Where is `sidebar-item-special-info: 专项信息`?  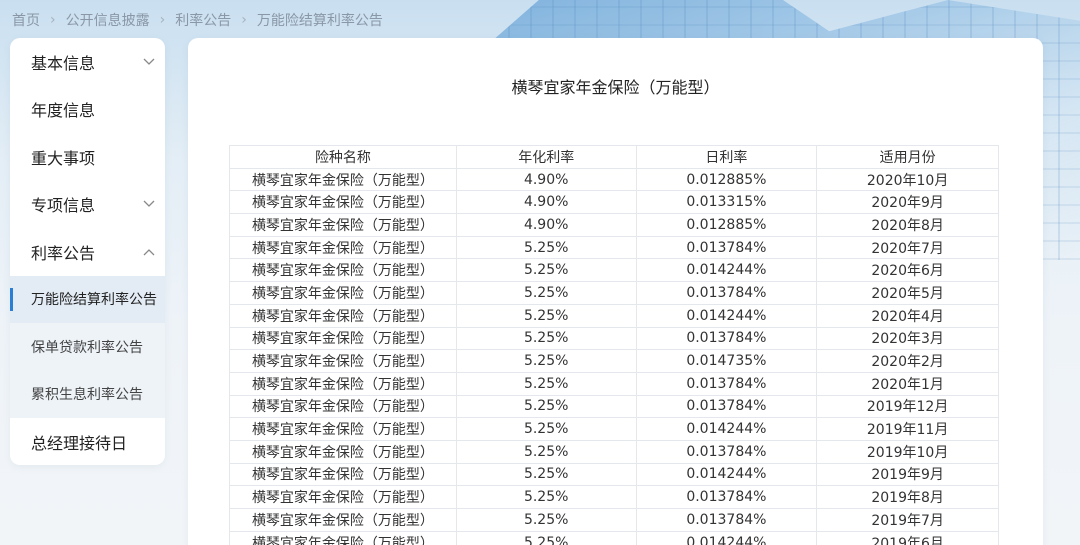
sidebar-item-special-info: 专项信息 is located at coordinates (87, 205).